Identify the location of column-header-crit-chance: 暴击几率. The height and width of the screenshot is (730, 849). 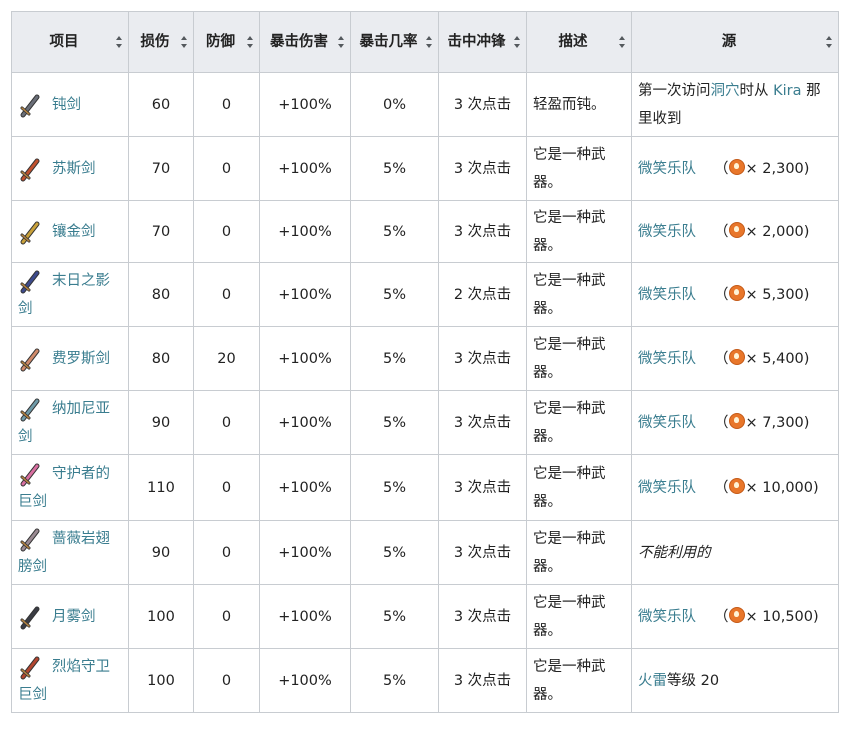
(394, 42).